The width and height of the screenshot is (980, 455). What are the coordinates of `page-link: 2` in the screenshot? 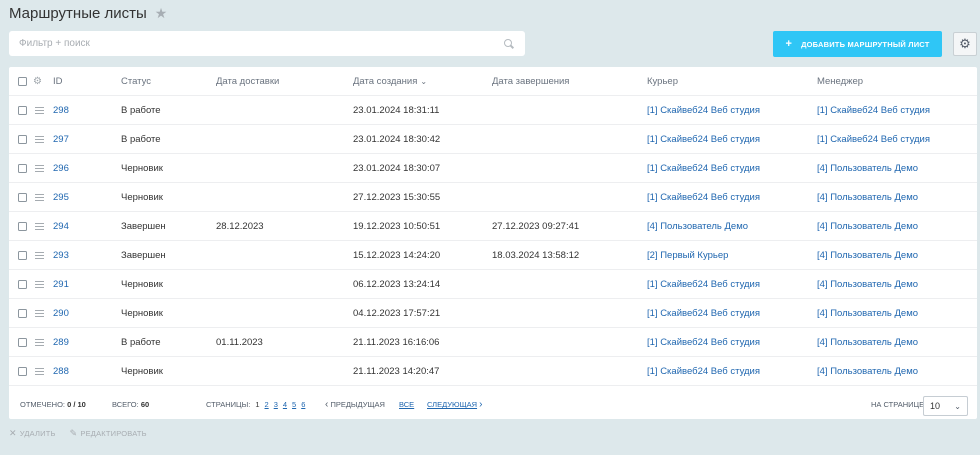 It's located at (267, 404).